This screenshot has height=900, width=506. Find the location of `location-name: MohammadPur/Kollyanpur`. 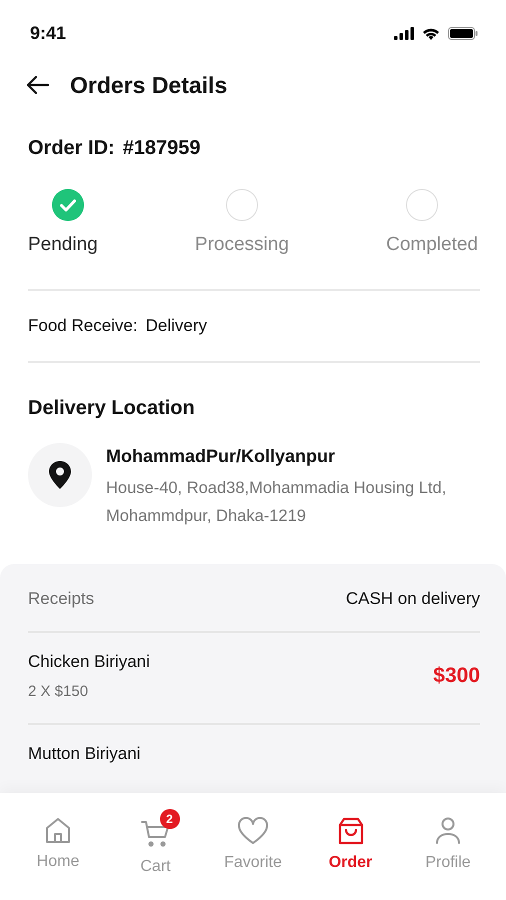

location-name: MohammadPur/Kollyanpur is located at coordinates (221, 456).